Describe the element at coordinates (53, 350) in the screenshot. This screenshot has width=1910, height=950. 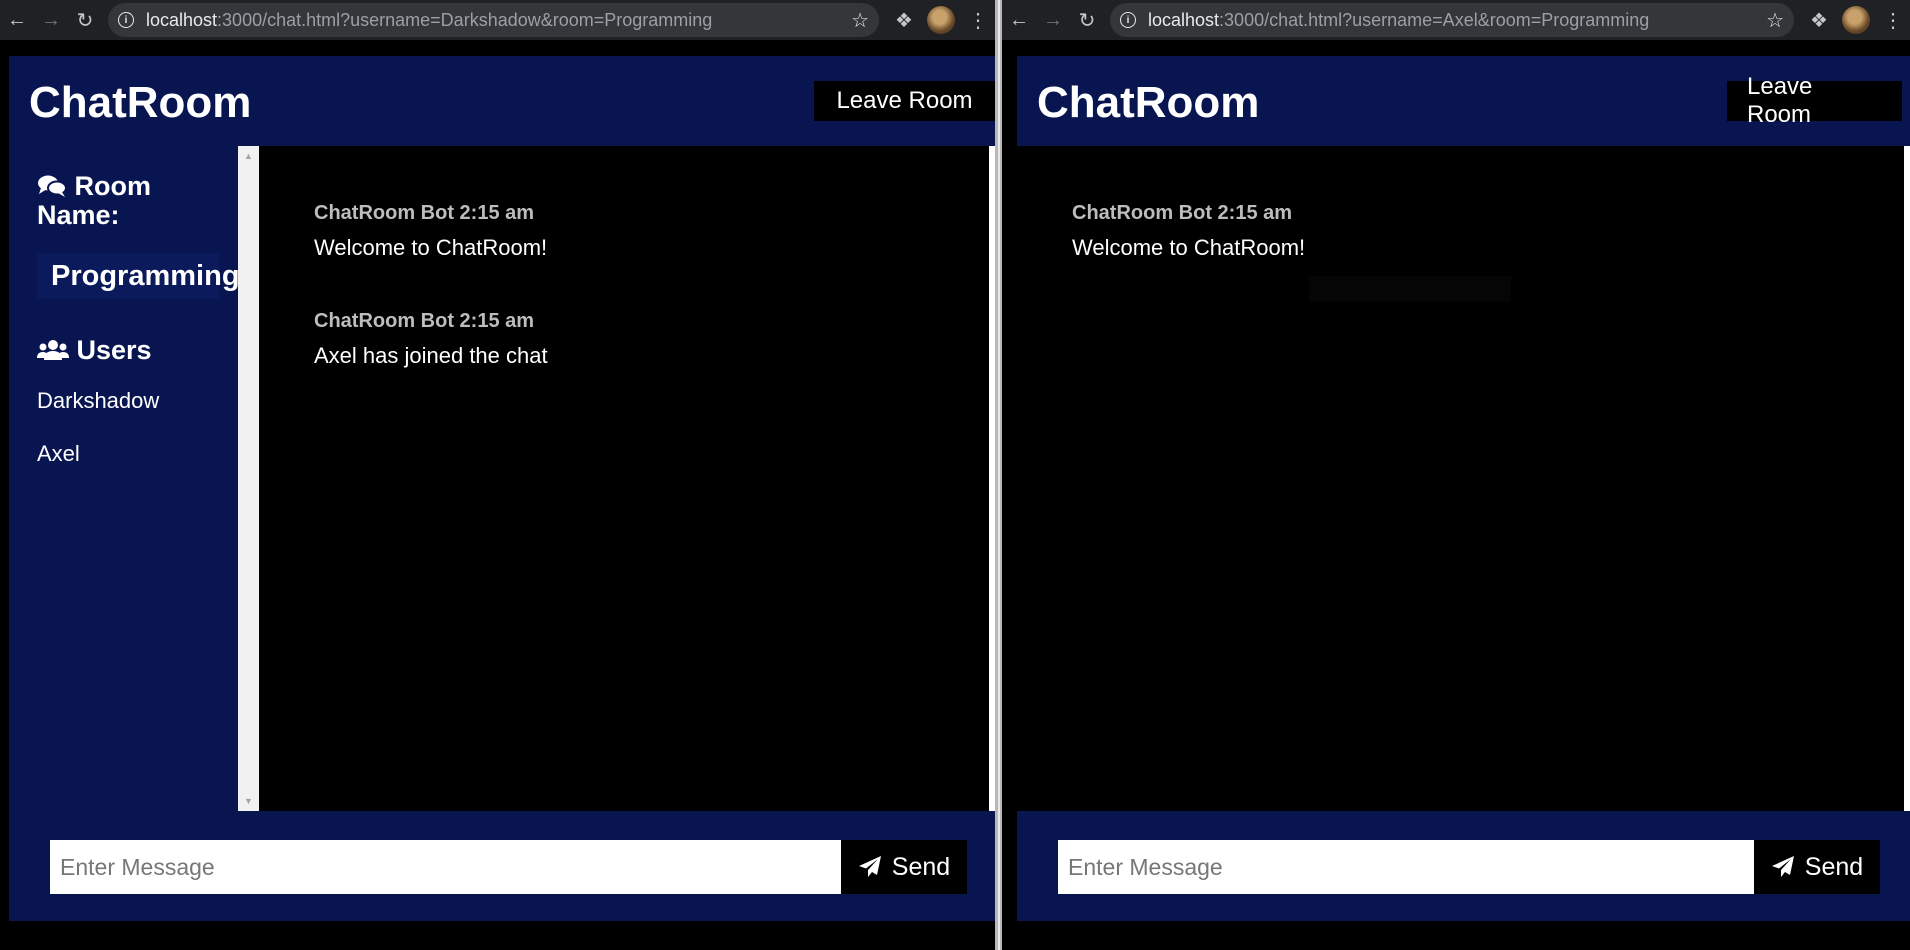
I see `users-icon` at that location.